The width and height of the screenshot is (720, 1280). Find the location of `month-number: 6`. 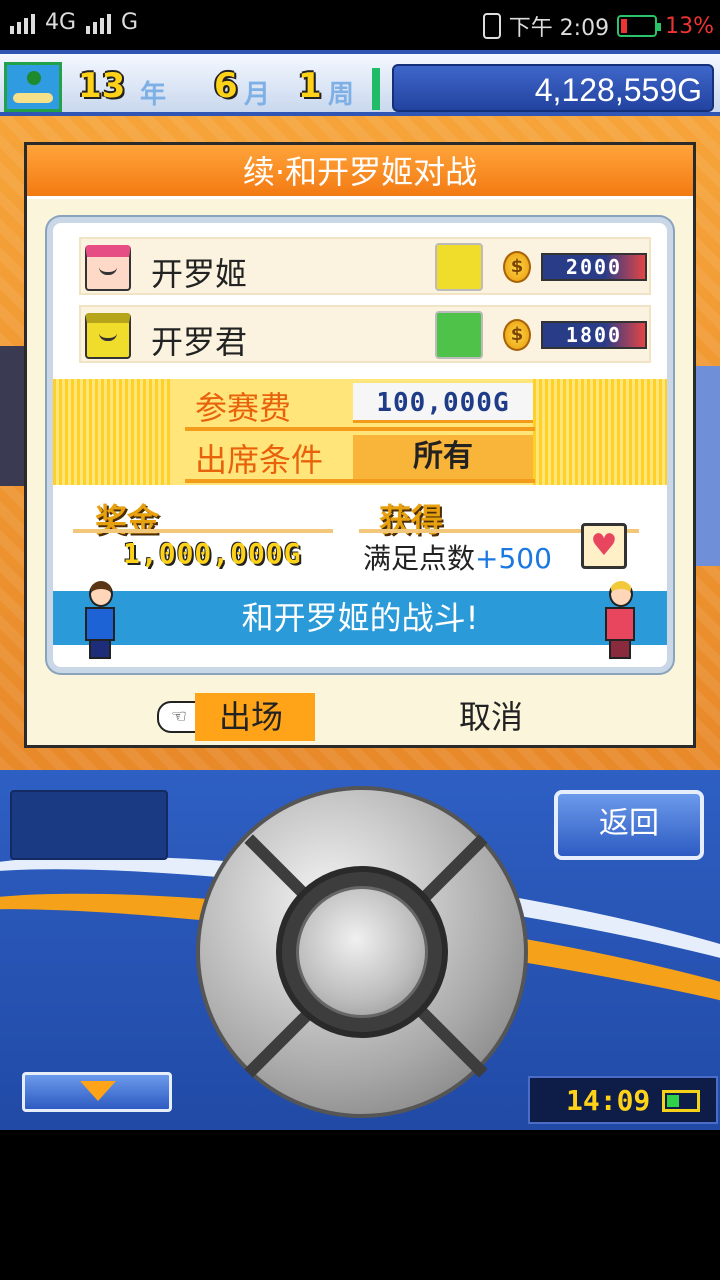

month-number: 6 is located at coordinates (226, 86).